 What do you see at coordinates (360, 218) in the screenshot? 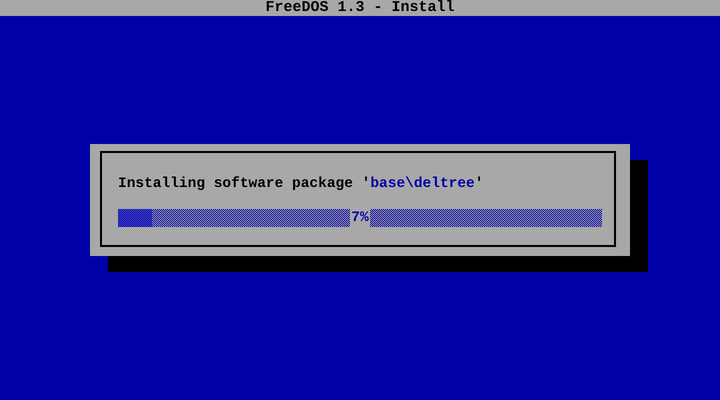
I see `progress-percent: 7%` at bounding box center [360, 218].